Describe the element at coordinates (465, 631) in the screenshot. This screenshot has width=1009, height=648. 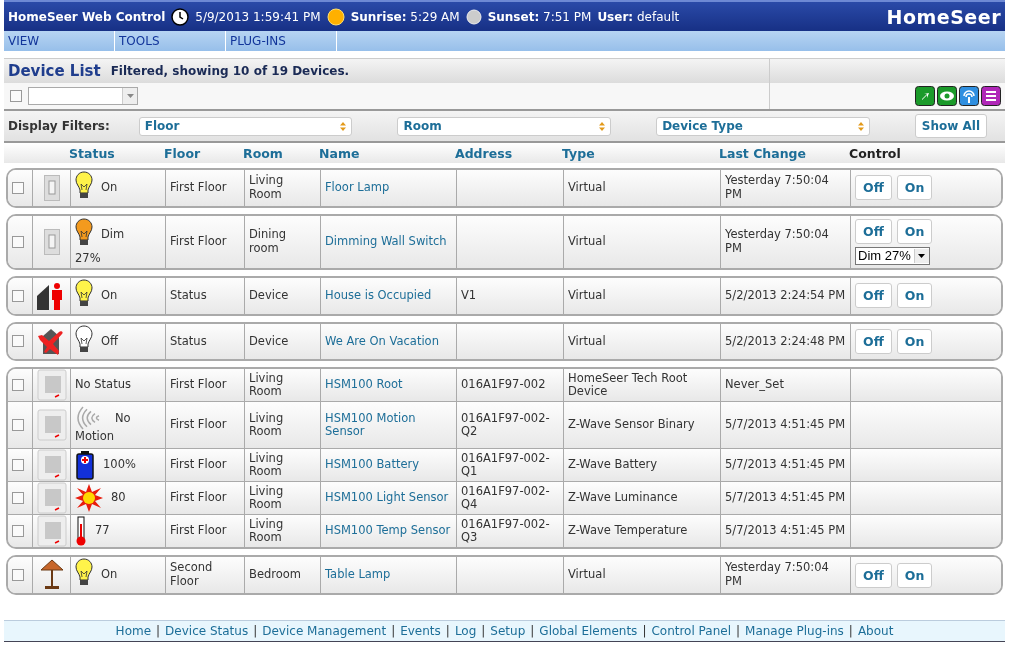
I see `footer-link: Log` at that location.